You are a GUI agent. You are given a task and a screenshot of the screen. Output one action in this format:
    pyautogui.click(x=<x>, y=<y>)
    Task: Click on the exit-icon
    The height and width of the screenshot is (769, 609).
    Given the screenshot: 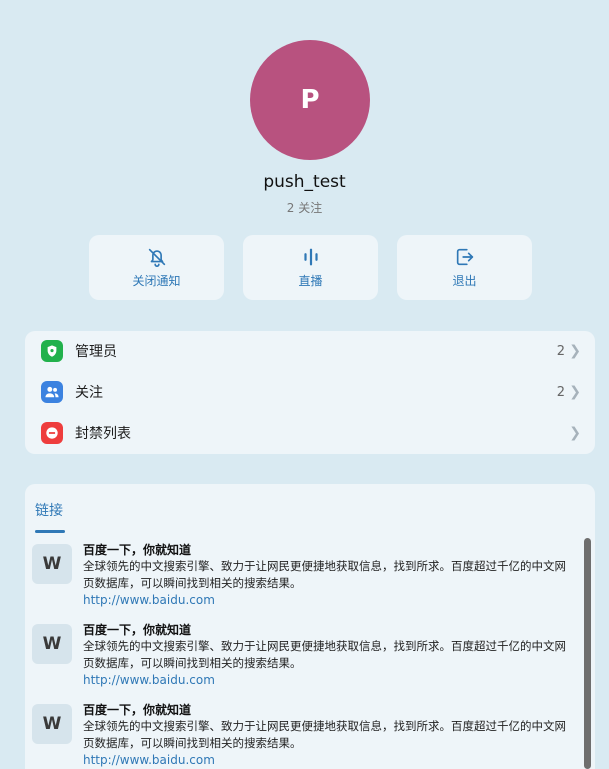 What is the action you would take?
    pyautogui.click(x=464, y=257)
    